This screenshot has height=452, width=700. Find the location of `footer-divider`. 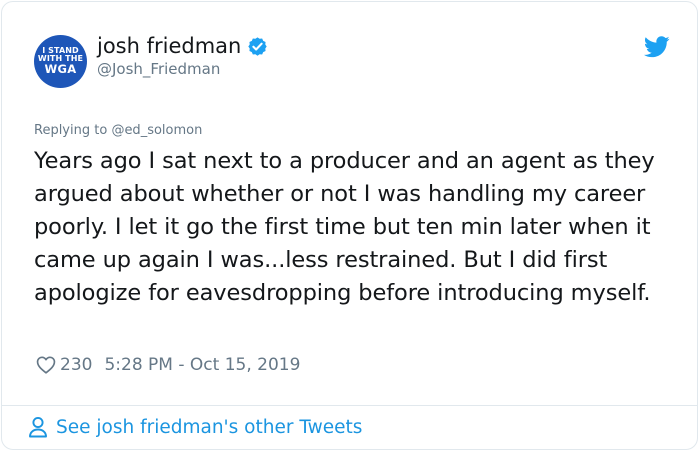

footer-divider is located at coordinates (349, 405).